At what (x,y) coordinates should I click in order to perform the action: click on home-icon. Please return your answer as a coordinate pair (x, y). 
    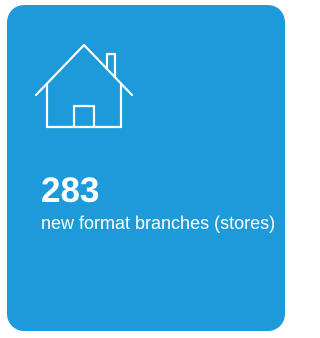
    Looking at the image, I should click on (84, 86).